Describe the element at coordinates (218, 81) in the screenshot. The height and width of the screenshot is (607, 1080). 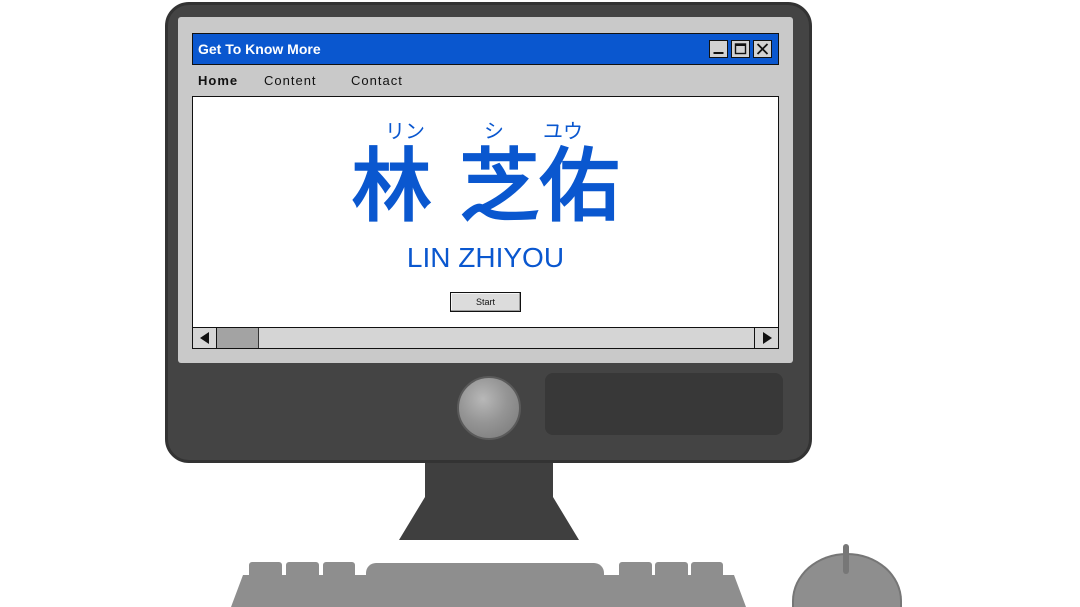
I see `menu-item-home: Home` at that location.